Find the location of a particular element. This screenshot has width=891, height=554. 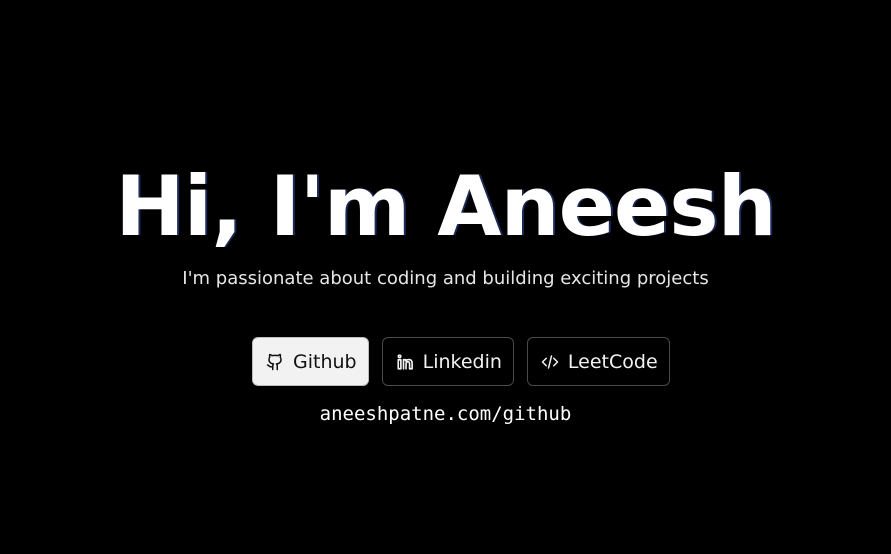

linkedin-button: Linkedin is located at coordinates (447, 361).